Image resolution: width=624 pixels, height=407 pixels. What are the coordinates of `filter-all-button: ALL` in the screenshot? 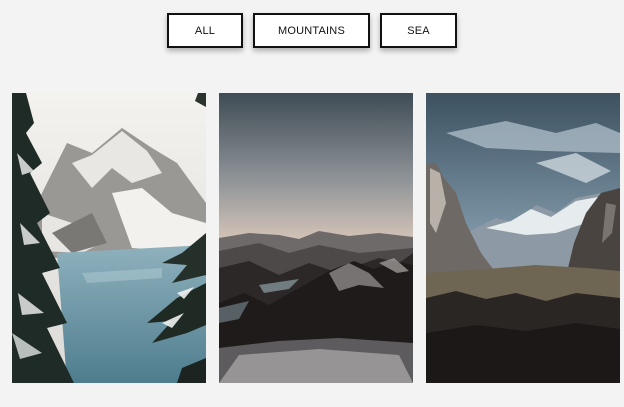 It's located at (205, 30).